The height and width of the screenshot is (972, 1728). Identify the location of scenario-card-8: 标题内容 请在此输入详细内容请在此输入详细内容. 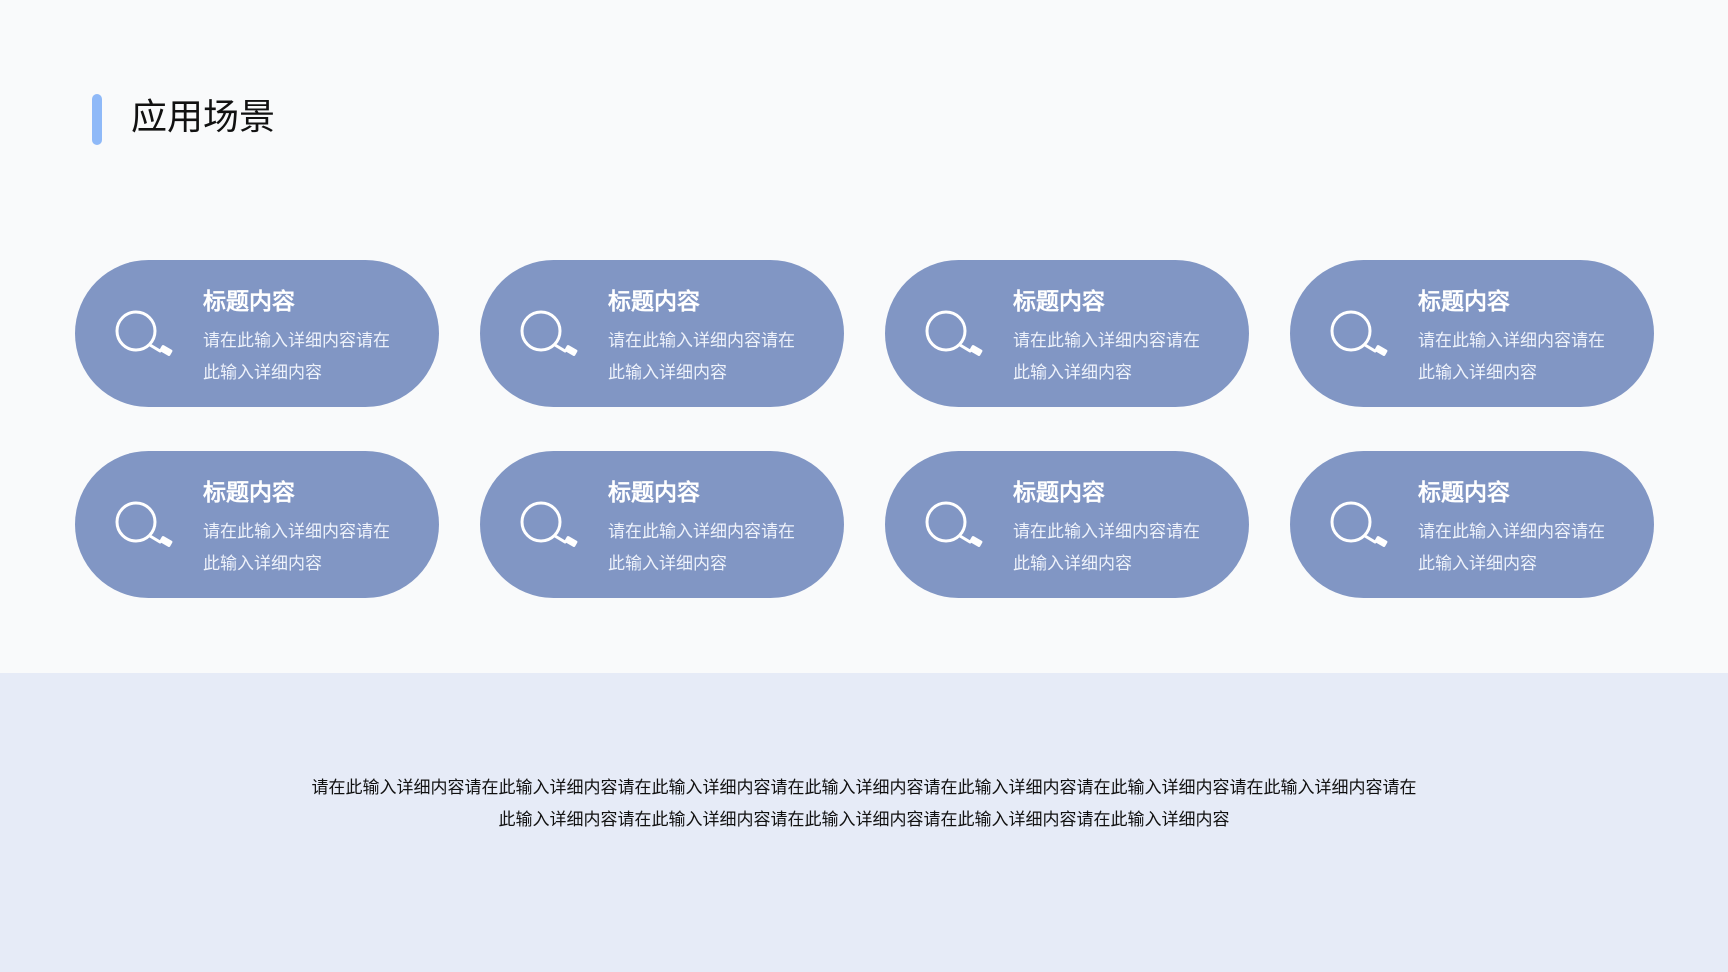
(1472, 524).